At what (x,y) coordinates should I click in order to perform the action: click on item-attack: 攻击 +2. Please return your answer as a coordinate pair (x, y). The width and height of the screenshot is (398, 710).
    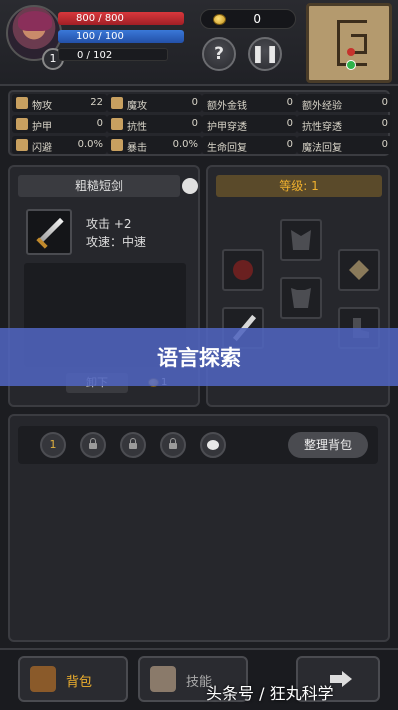
    Looking at the image, I should click on (109, 224).